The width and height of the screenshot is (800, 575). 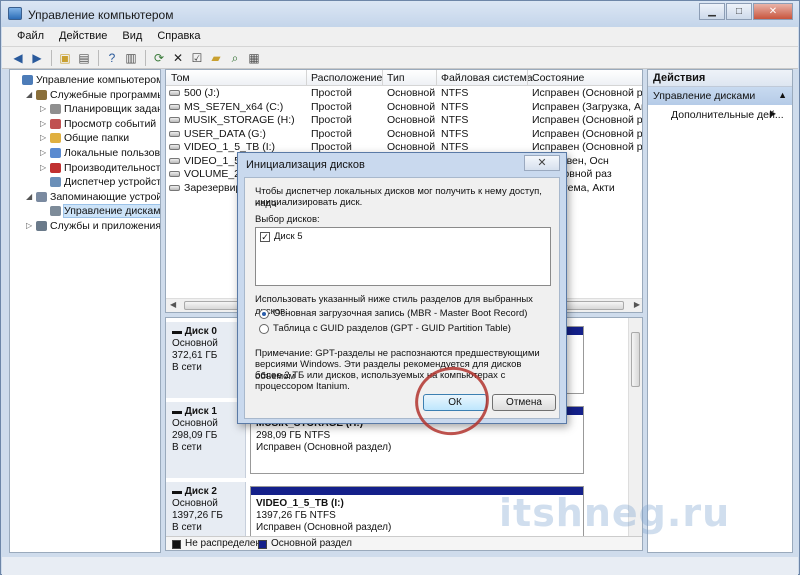 I want to click on tree-item: ▷ Локальные пользовате, so click(x=85, y=153).